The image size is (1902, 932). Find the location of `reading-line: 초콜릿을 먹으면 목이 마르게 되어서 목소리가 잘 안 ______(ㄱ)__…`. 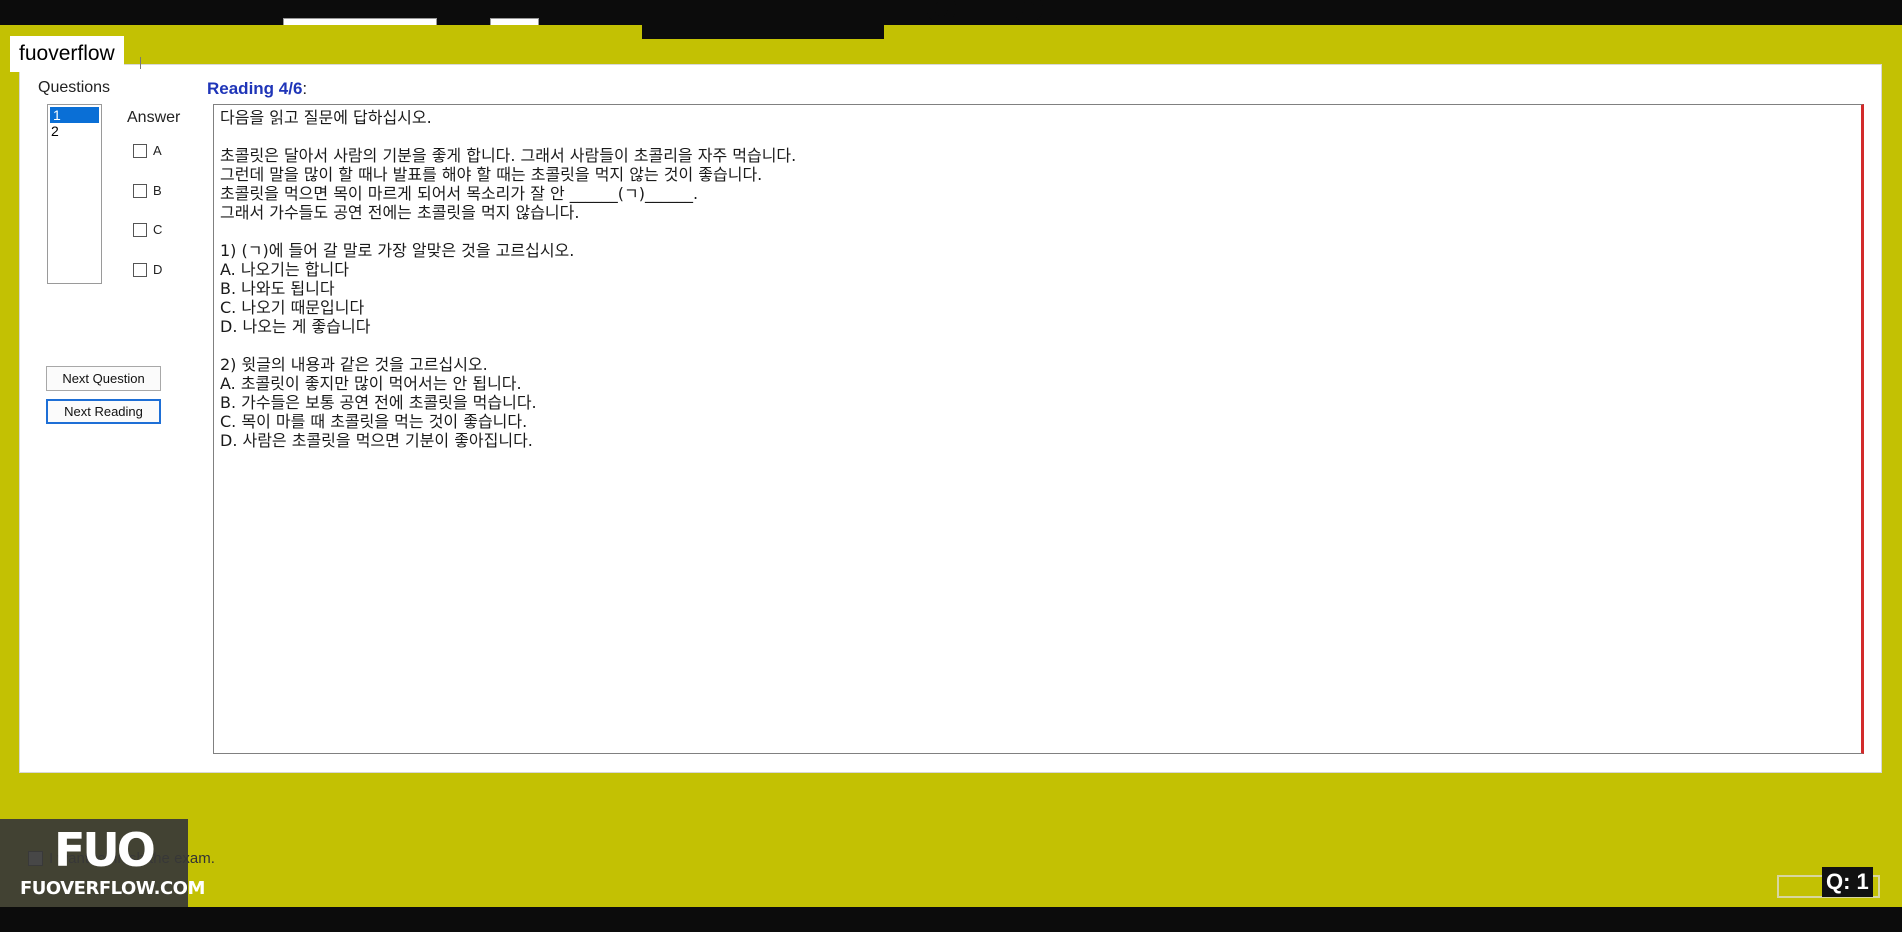

reading-line: 초콜릿을 먹으면 목이 마르게 되어서 목소리가 잘 안 ______(ㄱ)__… is located at coordinates (459, 193).